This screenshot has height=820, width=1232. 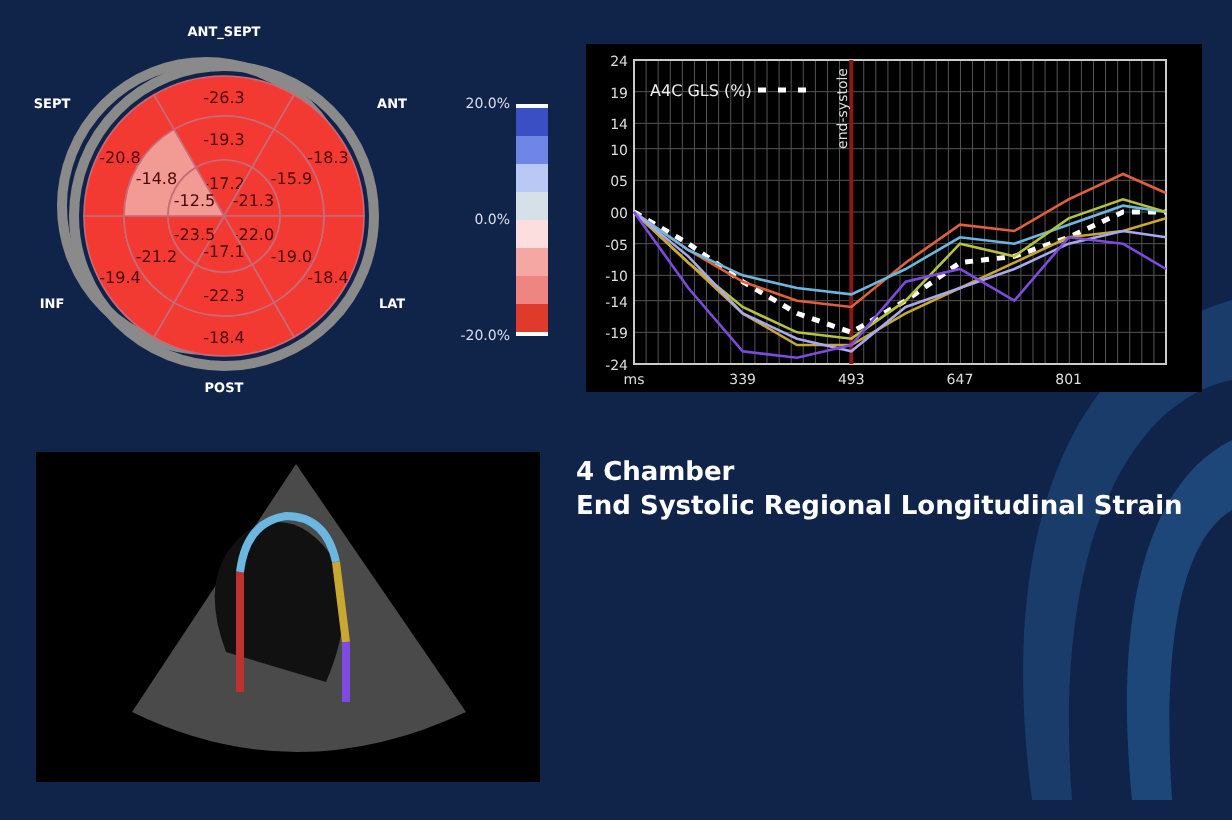 What do you see at coordinates (253, 201) in the screenshot?
I see `segment-value: -21.3` at bounding box center [253, 201].